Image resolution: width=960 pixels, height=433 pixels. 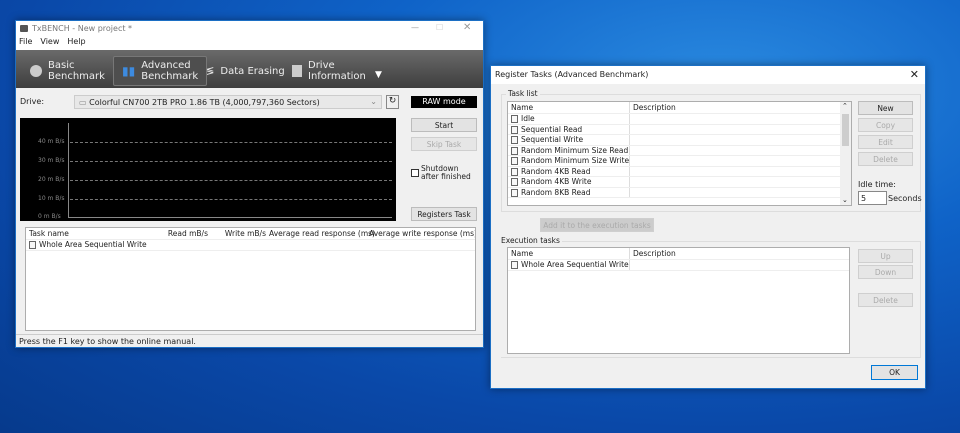 I want to click on shutdown-label: Shutdown after finished, so click(x=446, y=172).